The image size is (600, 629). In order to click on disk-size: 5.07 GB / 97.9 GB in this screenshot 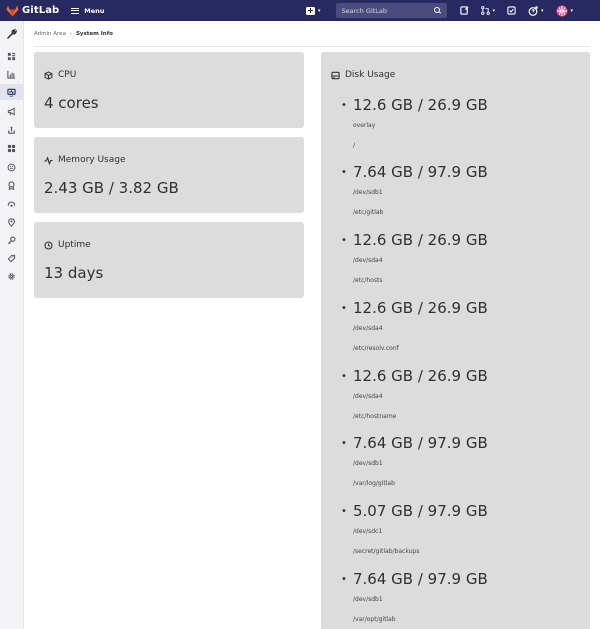, I will do `click(420, 511)`.